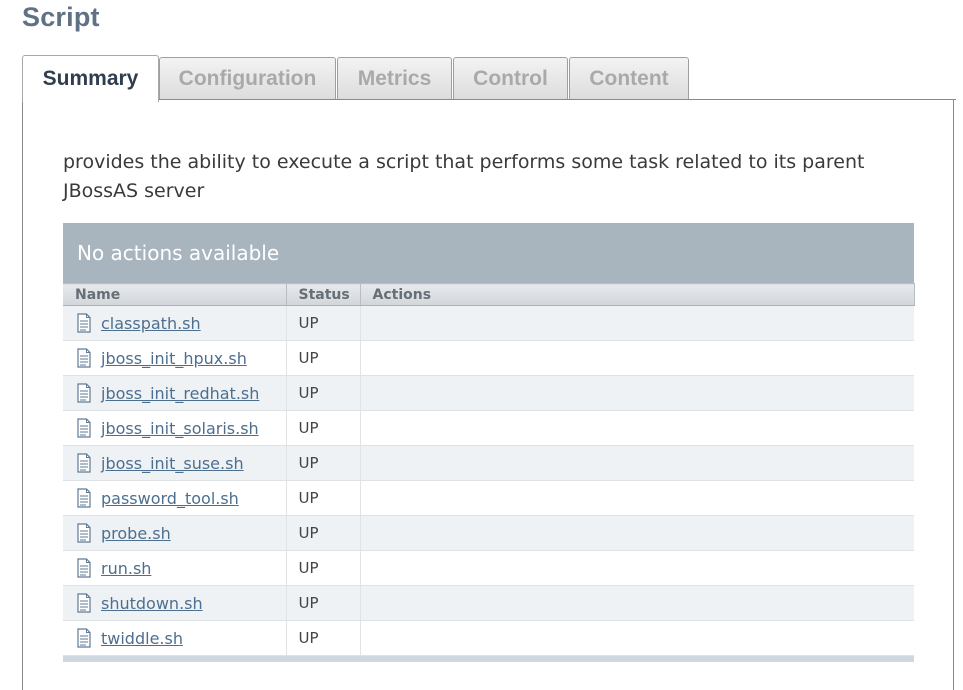 The width and height of the screenshot is (963, 690). Describe the element at coordinates (637, 294) in the screenshot. I see `column-header-actions: Actions` at that location.